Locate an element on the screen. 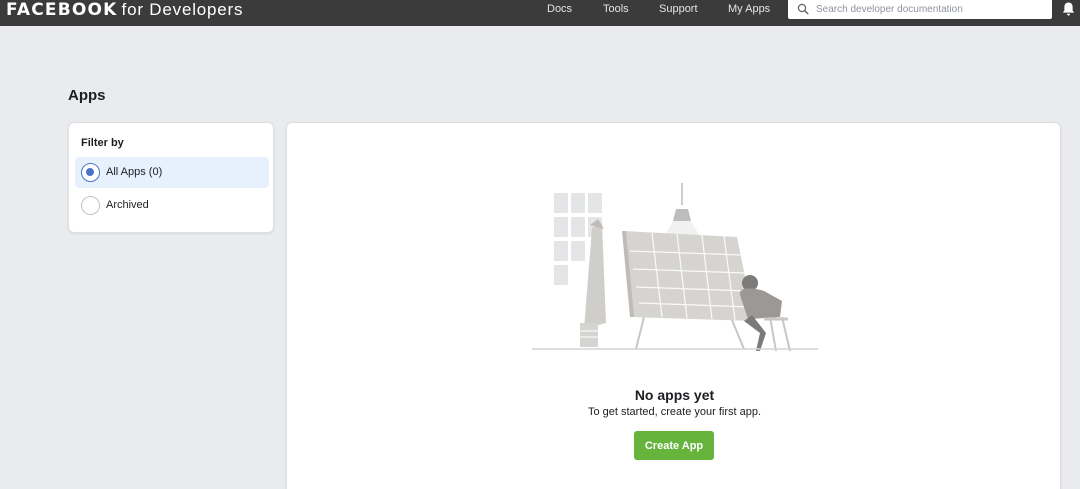 The width and height of the screenshot is (1080, 489). empty-state-subtitle: To get started, create your first app. is located at coordinates (674, 412).